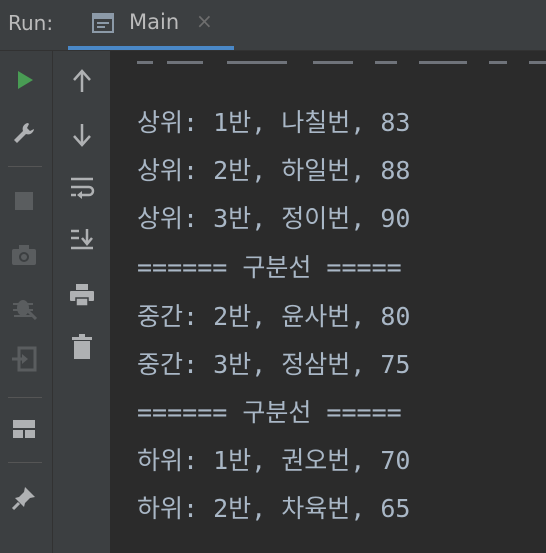 Image resolution: width=546 pixels, height=553 pixels. Describe the element at coordinates (204, 21) in the screenshot. I see `close-icon: ×` at that location.